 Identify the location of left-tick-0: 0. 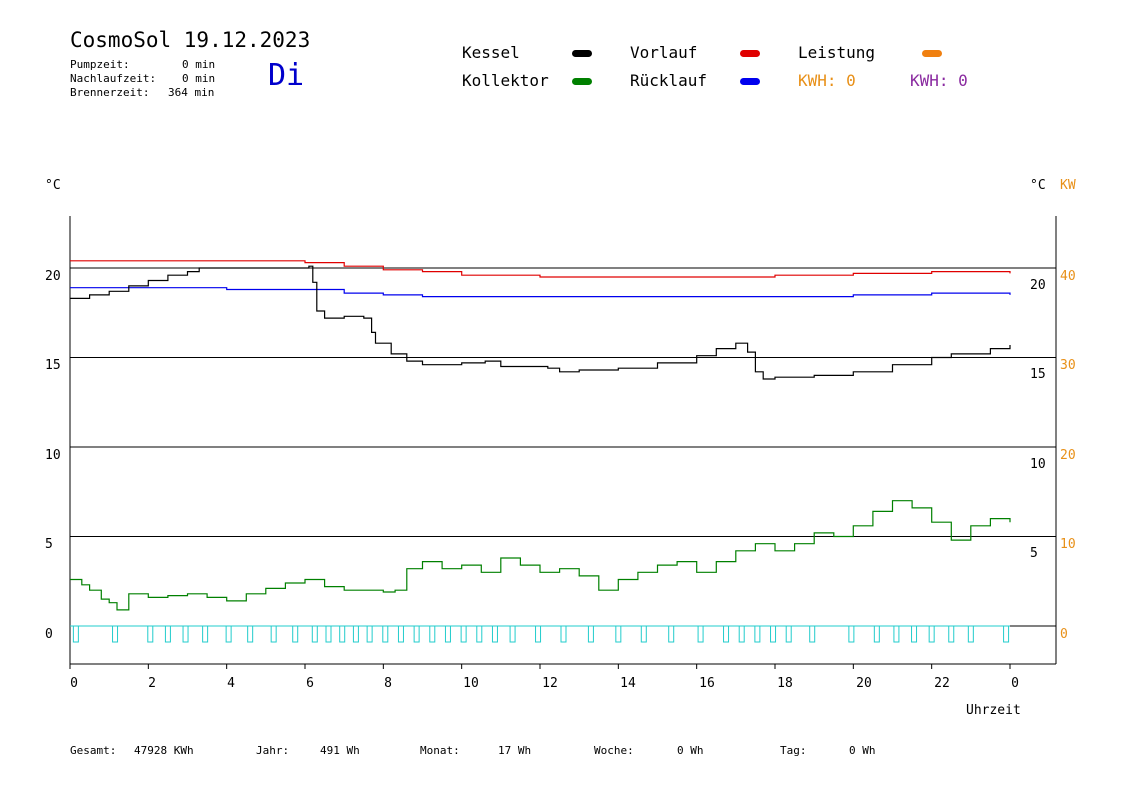
(49, 634).